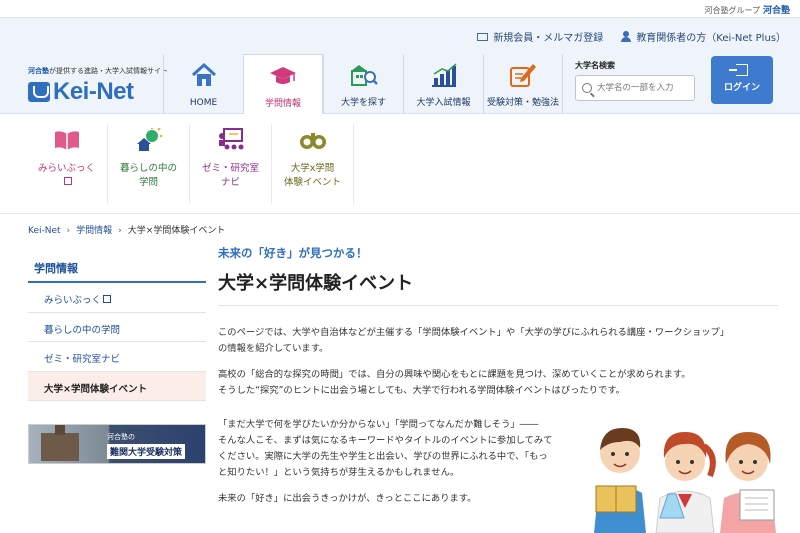 This screenshot has width=800, height=533. I want to click on side-item-mirai-book: みらいぶっく, so click(117, 298).